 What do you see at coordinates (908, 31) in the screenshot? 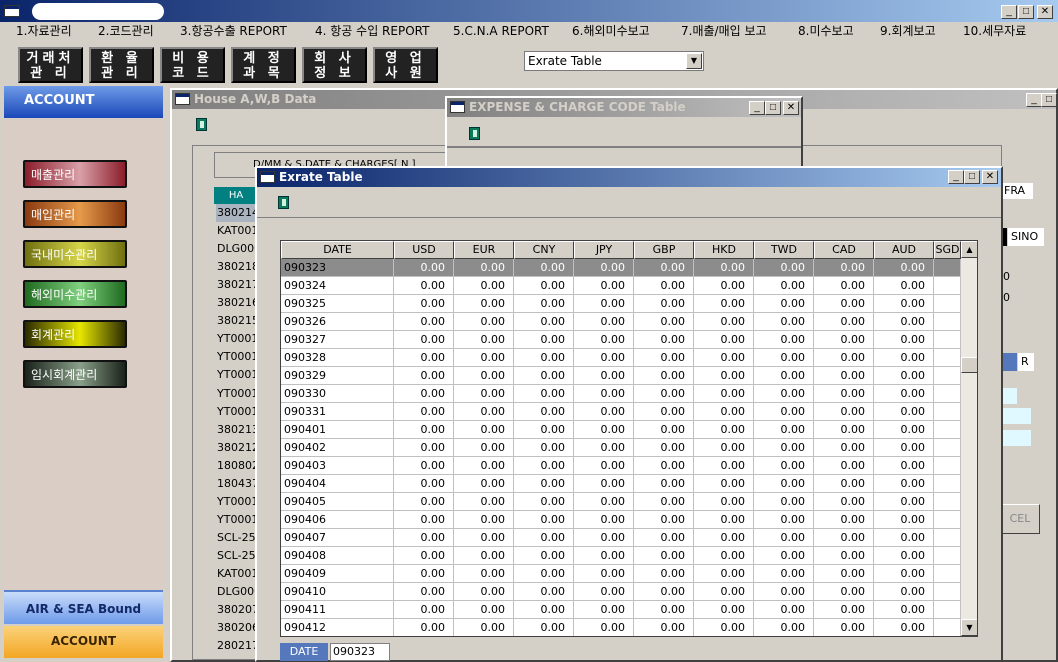
I see `menu-accounting-report: 9.회계보고` at bounding box center [908, 31].